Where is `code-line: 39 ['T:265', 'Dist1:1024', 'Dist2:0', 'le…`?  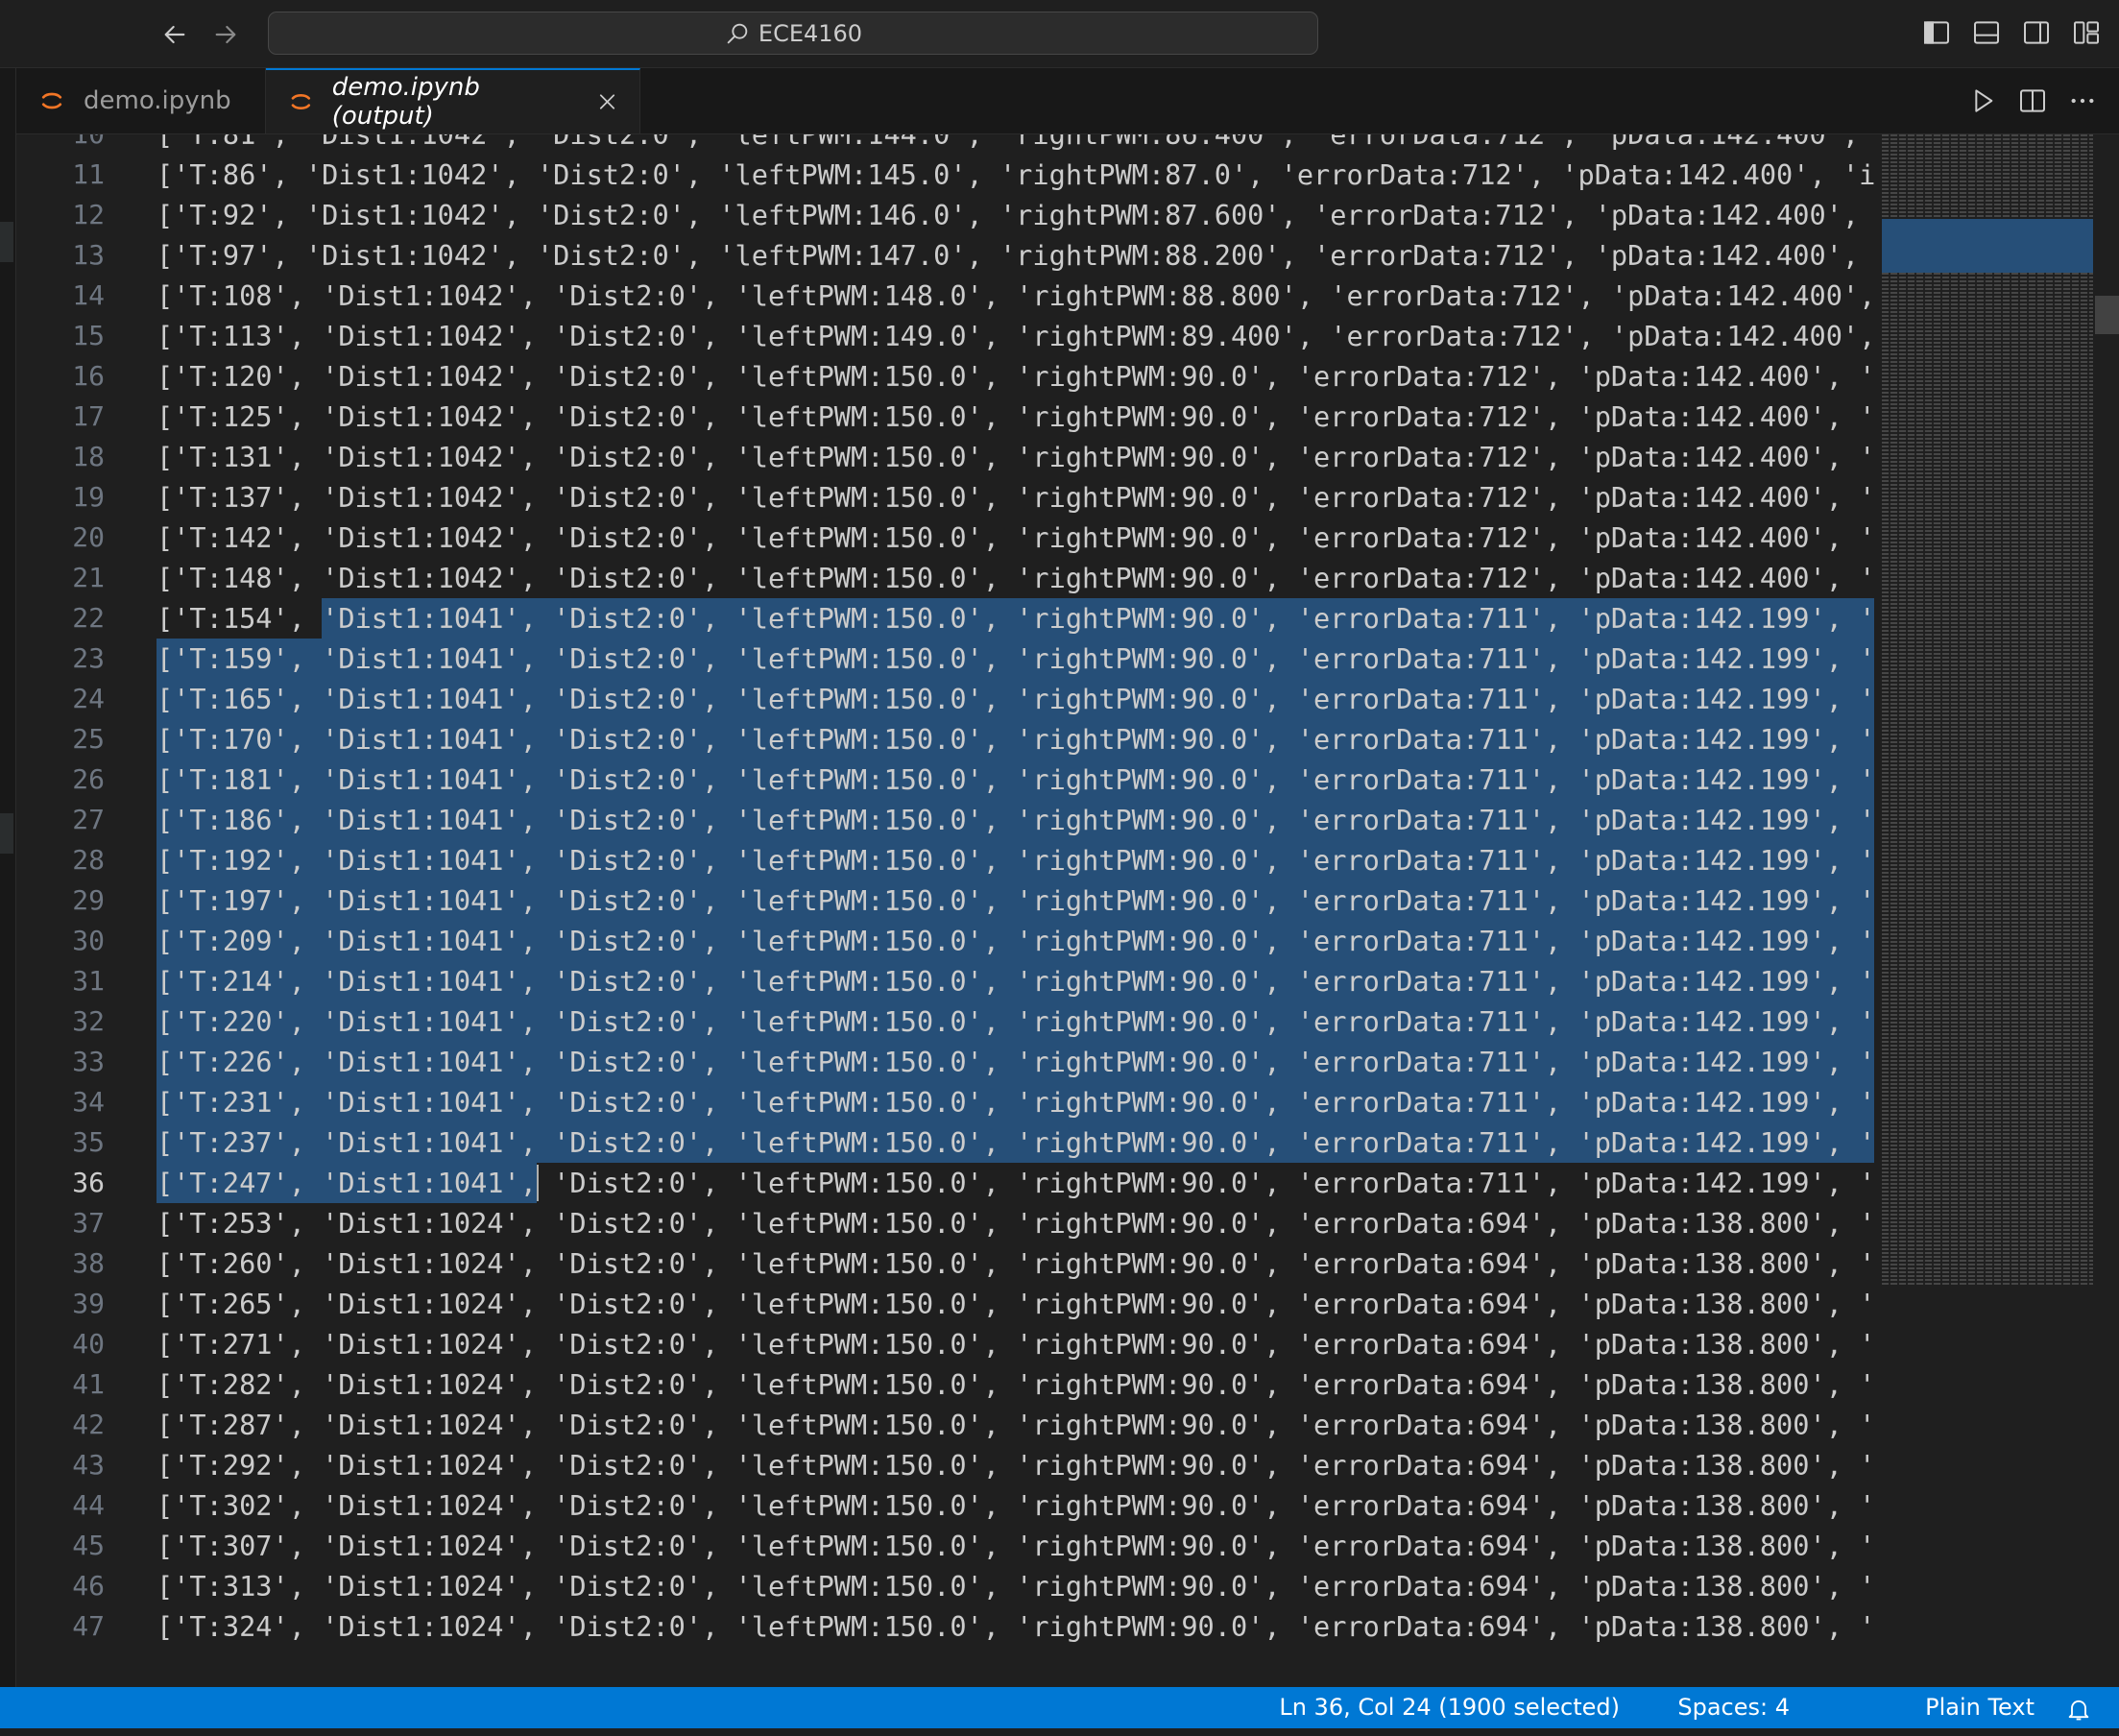 code-line: 39 ['T:265', 'Dist1:1024', 'Dist2:0', 'le… is located at coordinates (945, 1304).